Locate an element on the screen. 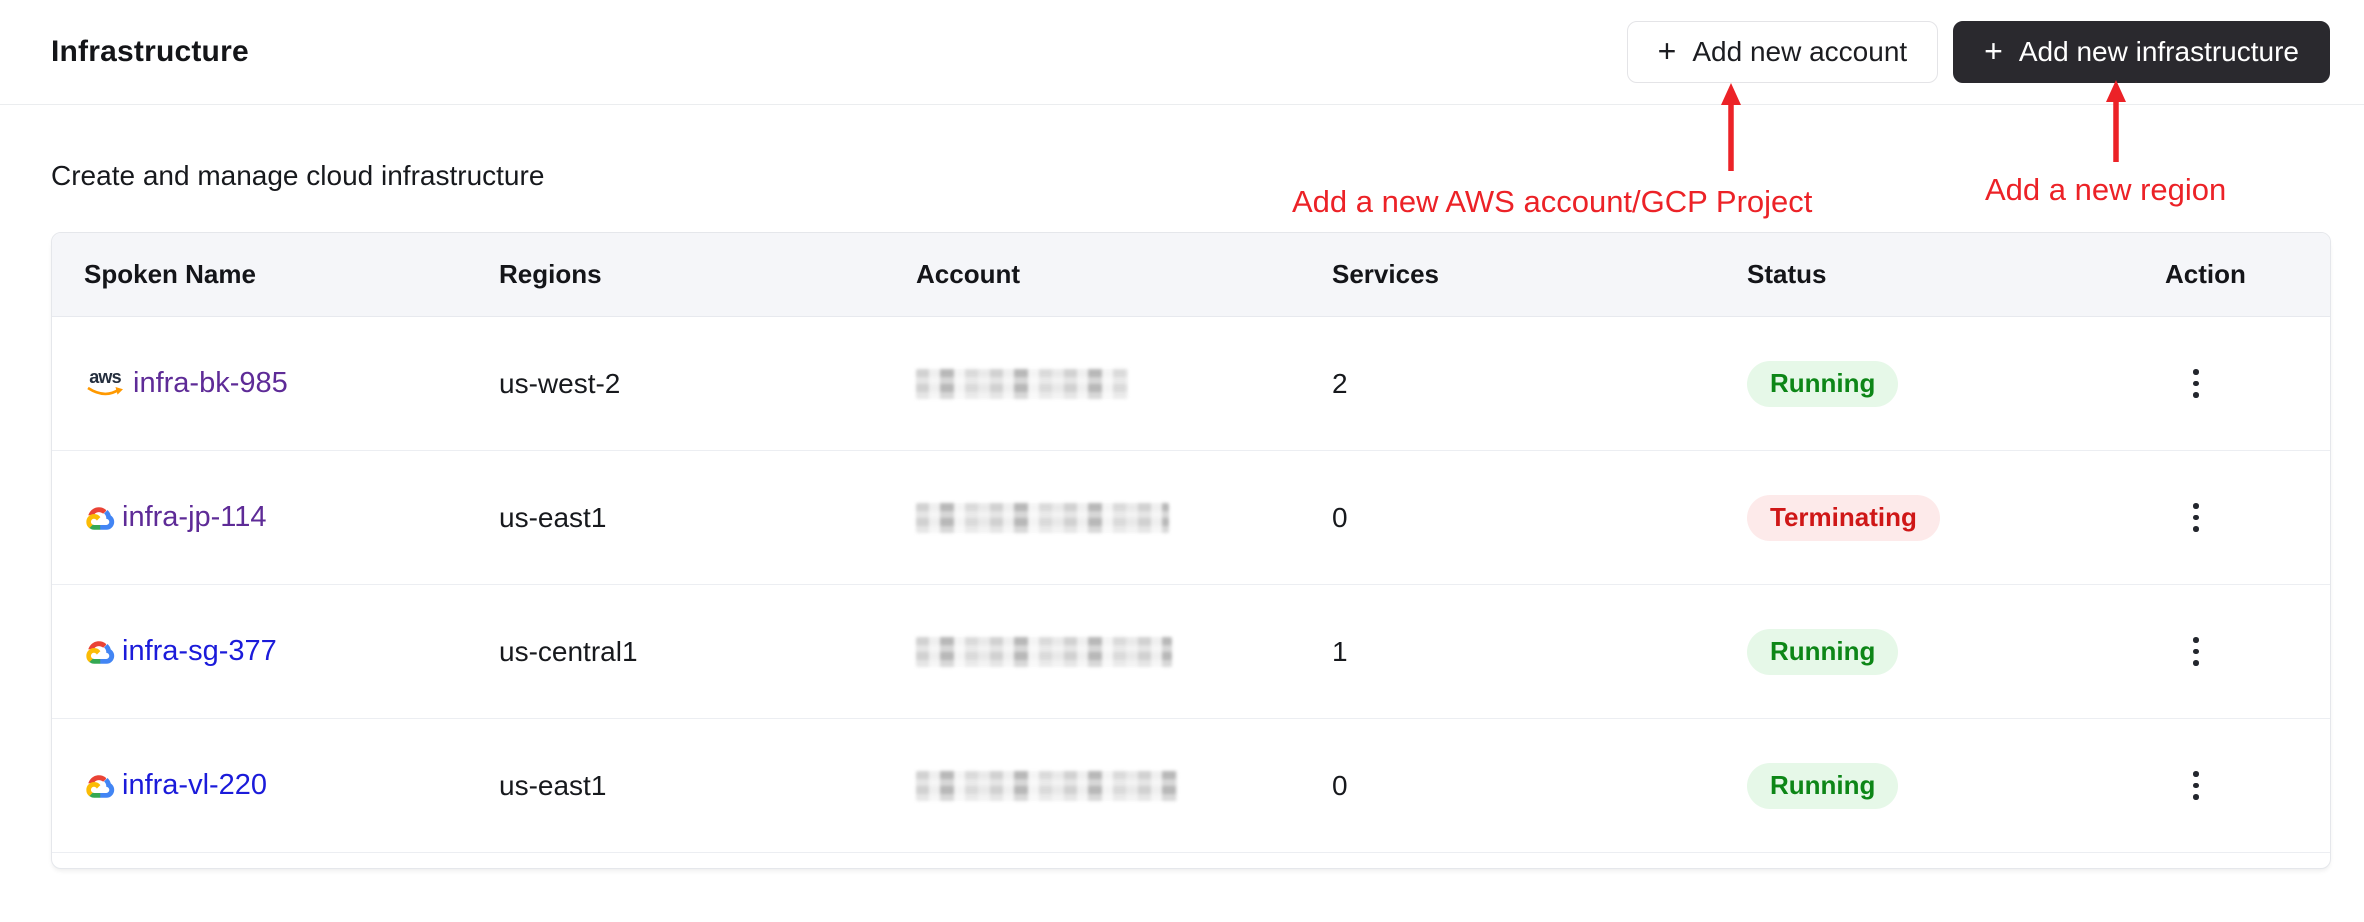  services-cell: 2 is located at coordinates (1340, 383).